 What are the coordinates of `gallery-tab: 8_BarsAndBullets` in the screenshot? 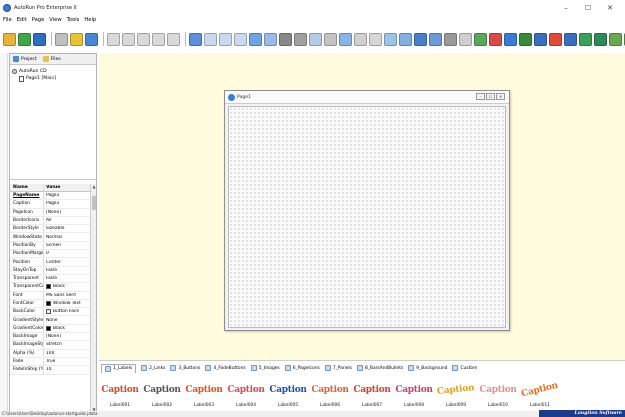 It's located at (379, 368).